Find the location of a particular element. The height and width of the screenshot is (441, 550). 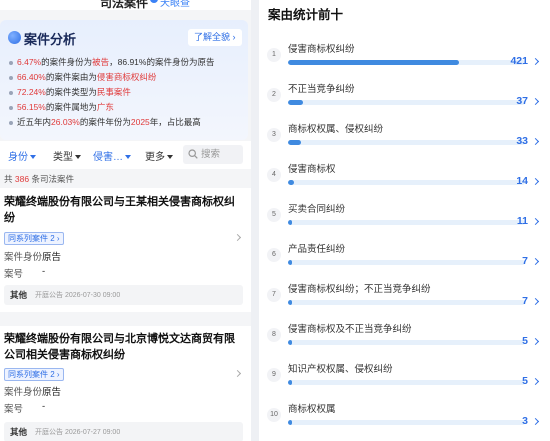

ranking-row: 4 侵害商标权 14 is located at coordinates (404, 178).